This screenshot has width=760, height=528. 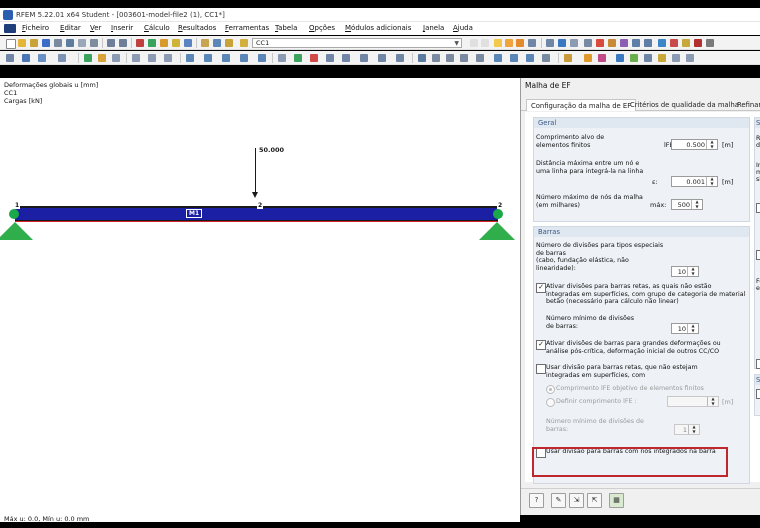 I want to click on max-distance-input: 0.001 ▲ ▼, so click(x=694, y=181).